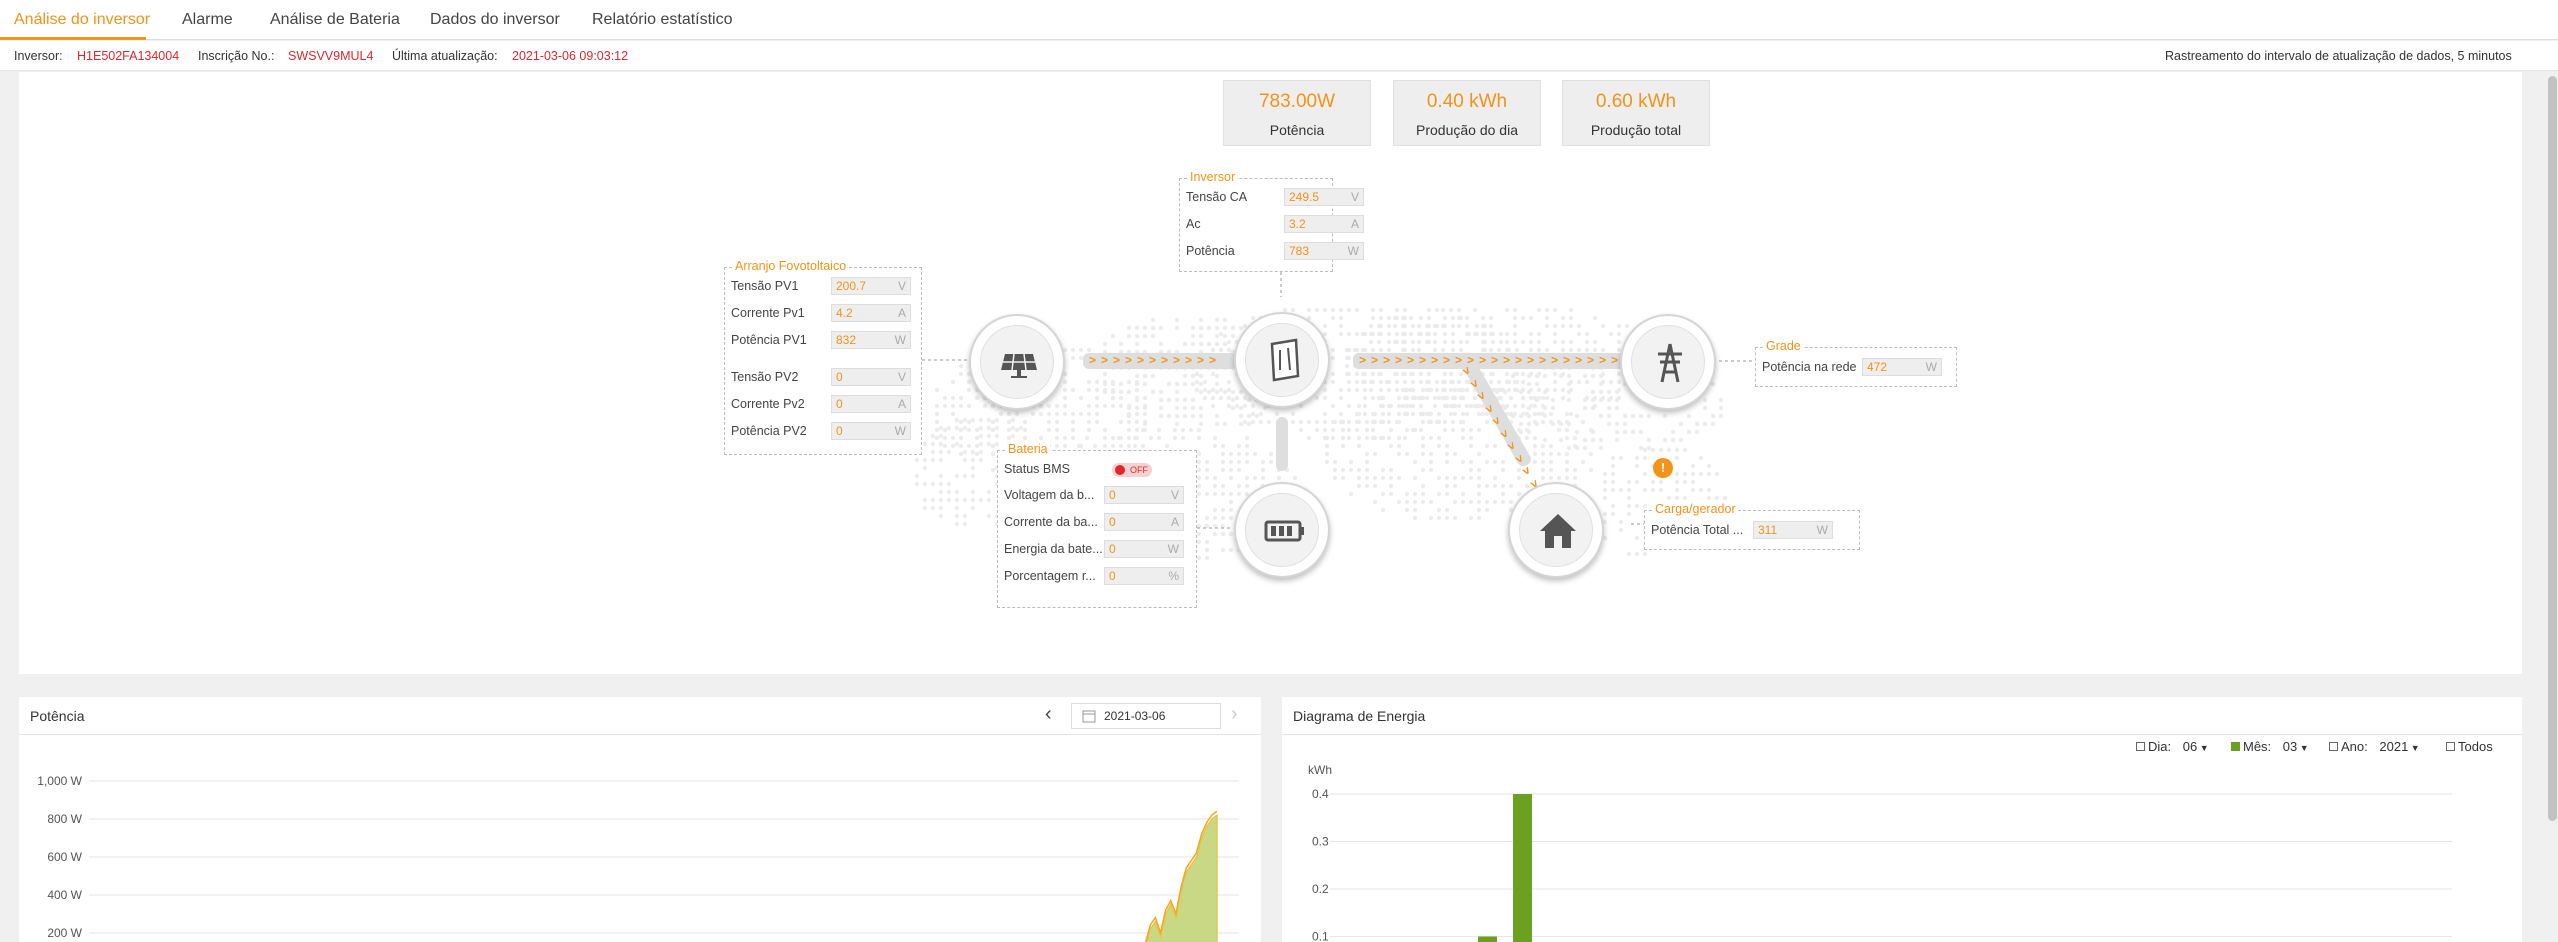  Describe the element at coordinates (2394, 746) in the screenshot. I see `year-value: 2021` at that location.